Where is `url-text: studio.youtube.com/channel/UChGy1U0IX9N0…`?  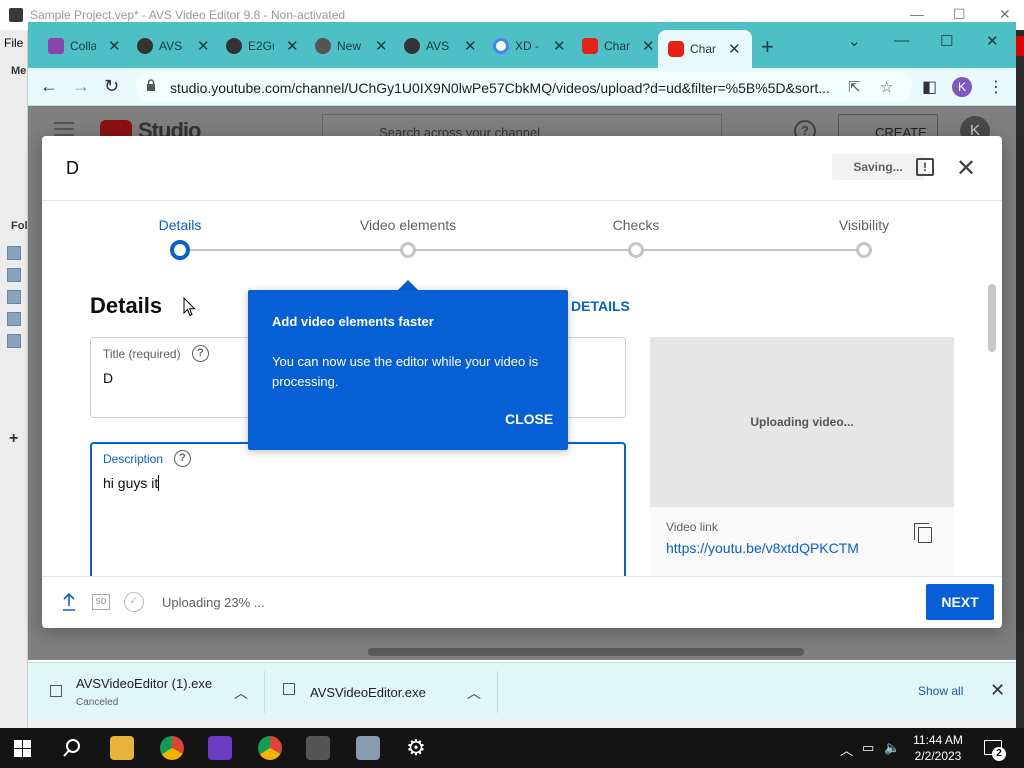
url-text: studio.youtube.com/channel/UChGy1U0IX9N0… is located at coordinates (505, 88).